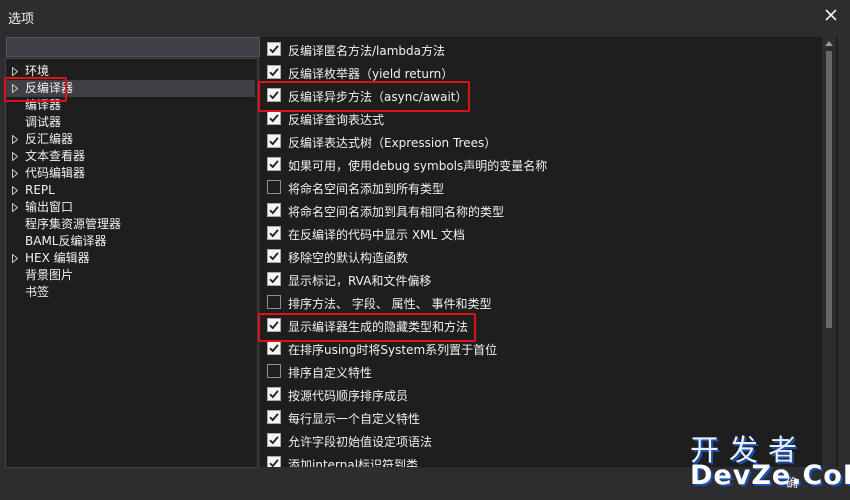  Describe the element at coordinates (133, 47) in the screenshot. I see `search-input` at that location.